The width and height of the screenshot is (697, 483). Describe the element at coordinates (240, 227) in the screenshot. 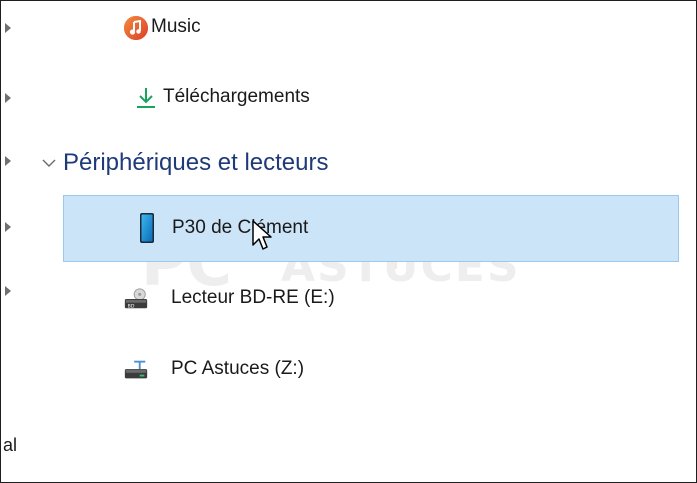

I see `device-label: P30 de Clément` at that location.